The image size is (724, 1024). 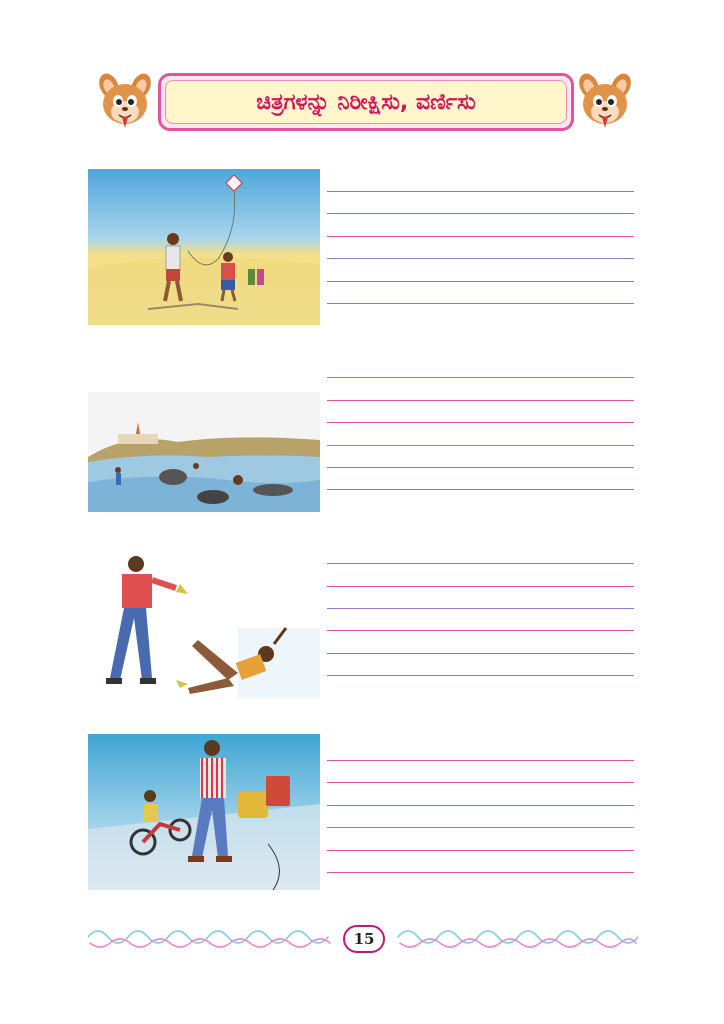 What do you see at coordinates (204, 812) in the screenshot?
I see `phone-road-crossing-illustration` at bounding box center [204, 812].